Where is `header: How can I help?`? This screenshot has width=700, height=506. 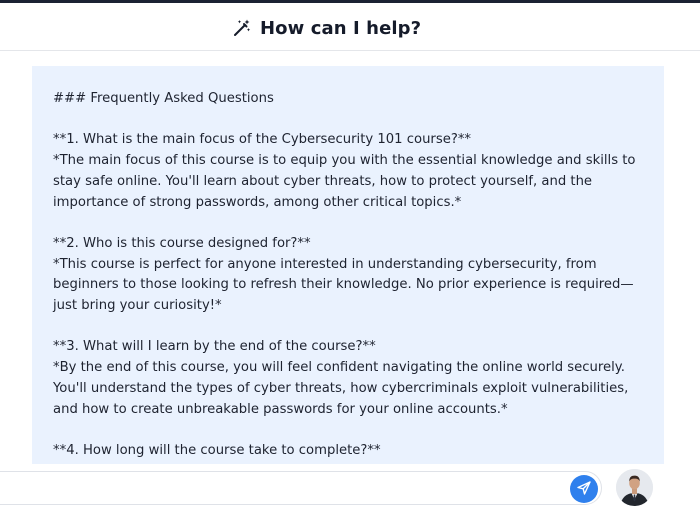
header: How can I help? is located at coordinates (350, 27).